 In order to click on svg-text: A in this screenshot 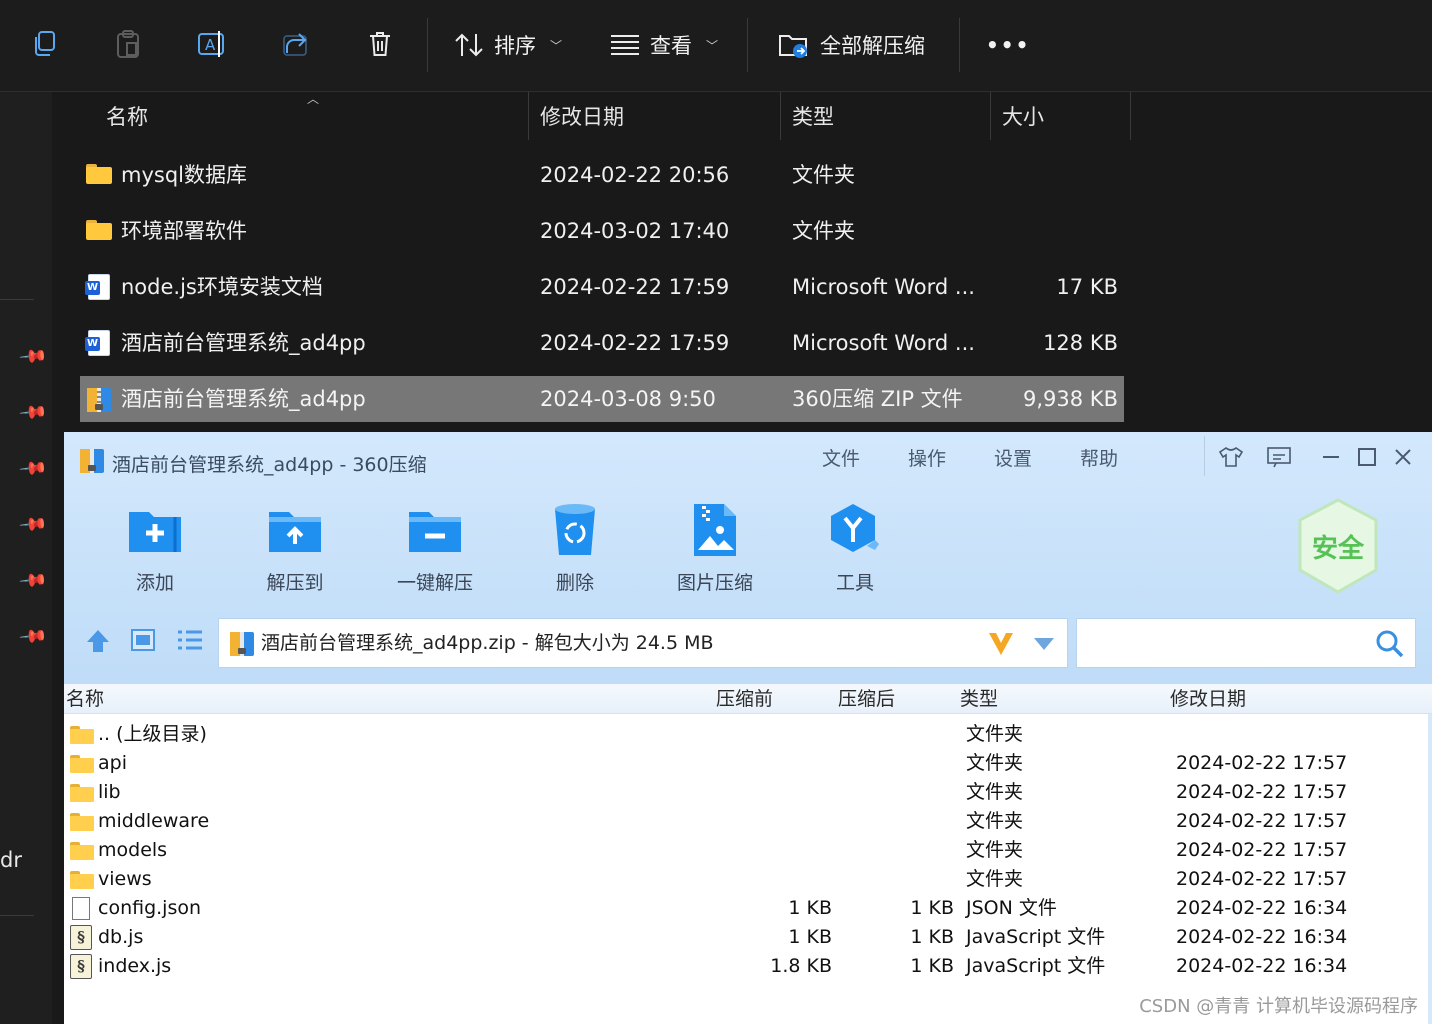, I will do `click(210, 45)`.